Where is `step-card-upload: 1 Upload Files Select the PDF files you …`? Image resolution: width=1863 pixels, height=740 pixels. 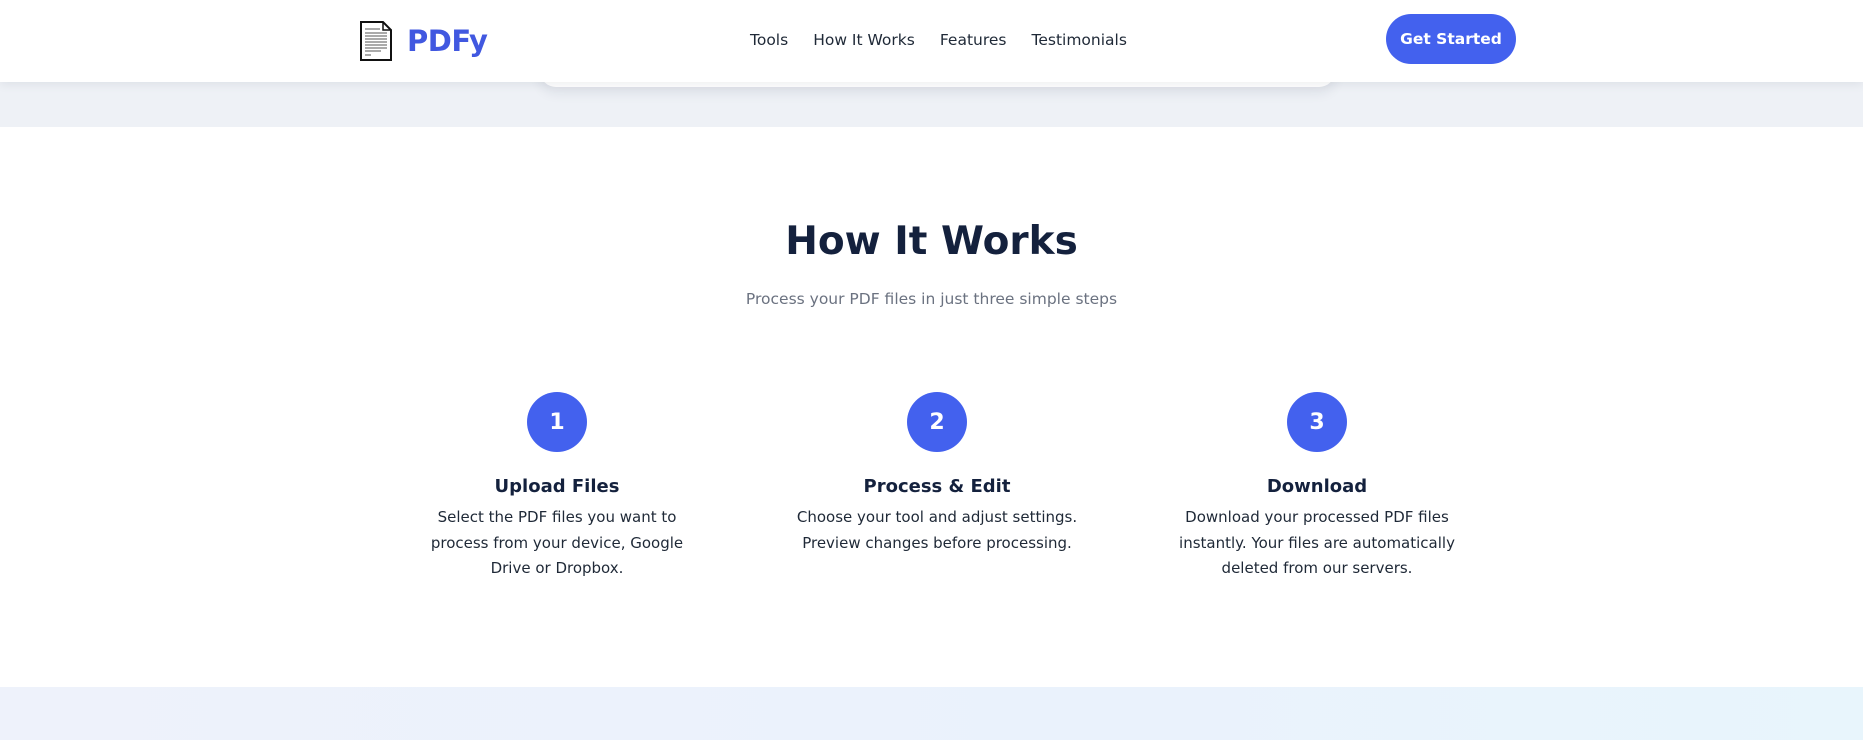 step-card-upload: 1 Upload Files Select the PDF files you … is located at coordinates (557, 487).